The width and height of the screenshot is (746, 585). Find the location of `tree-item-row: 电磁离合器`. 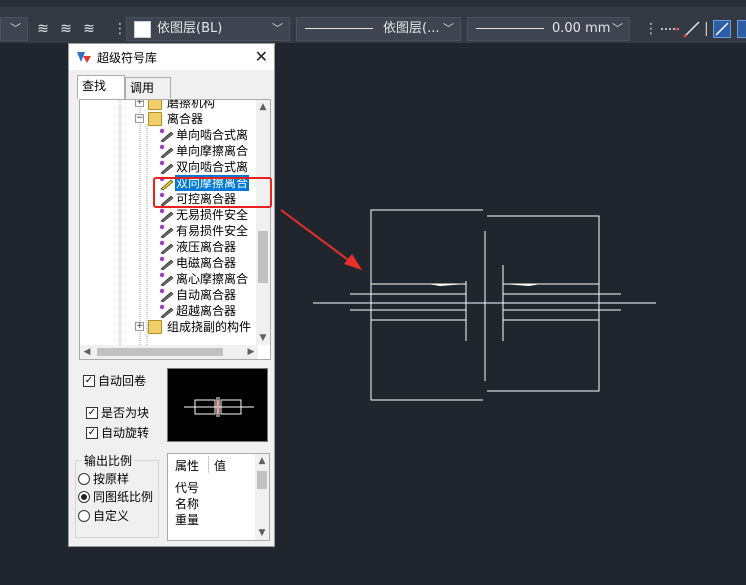

tree-item-row: 电磁离合器 is located at coordinates (169, 263).